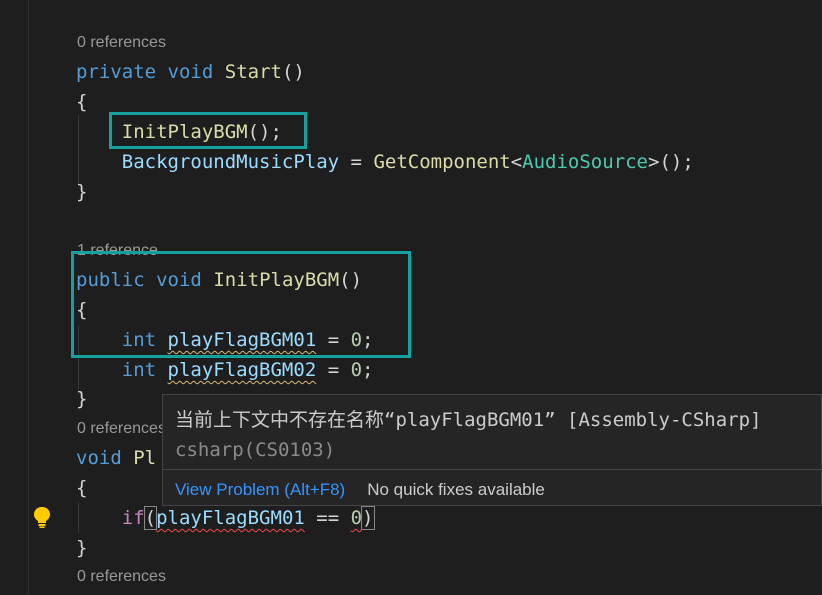 The height and width of the screenshot is (595, 822). Describe the element at coordinates (242, 370) in the screenshot. I see `variable-playflagbgm02: playFlagBGM02` at that location.